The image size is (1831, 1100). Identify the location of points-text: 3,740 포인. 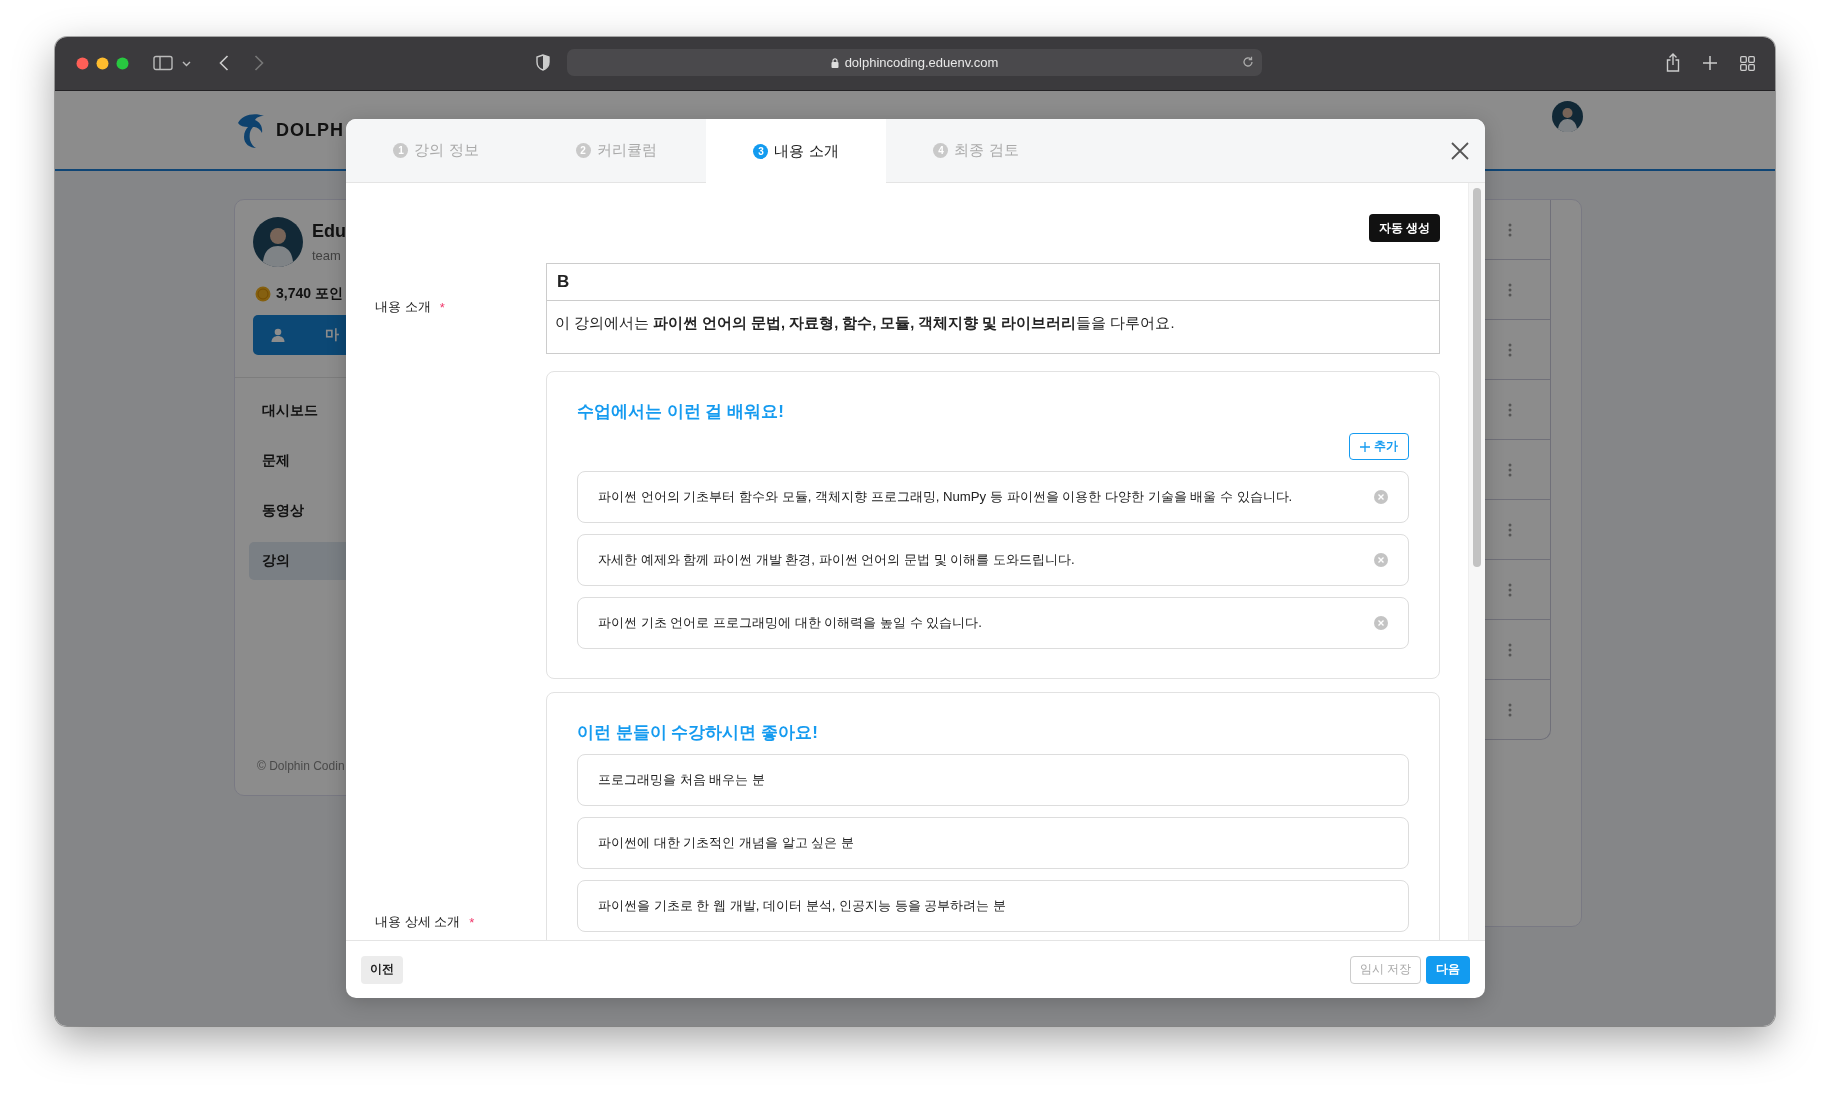
(309, 294).